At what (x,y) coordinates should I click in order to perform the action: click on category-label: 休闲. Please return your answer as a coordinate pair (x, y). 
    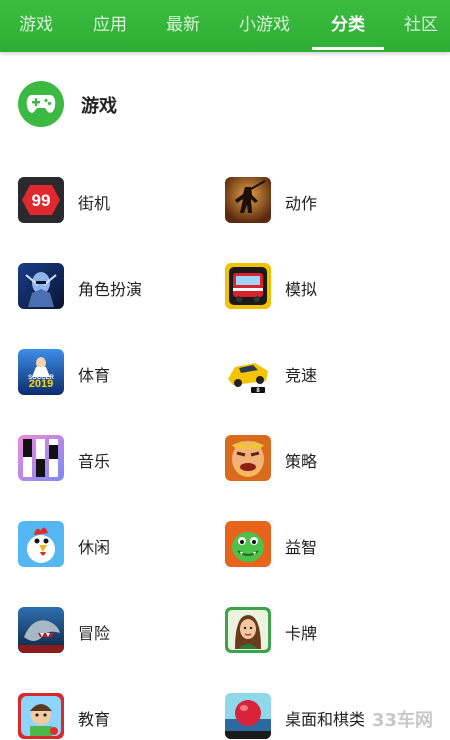
    Looking at the image, I should click on (94, 547).